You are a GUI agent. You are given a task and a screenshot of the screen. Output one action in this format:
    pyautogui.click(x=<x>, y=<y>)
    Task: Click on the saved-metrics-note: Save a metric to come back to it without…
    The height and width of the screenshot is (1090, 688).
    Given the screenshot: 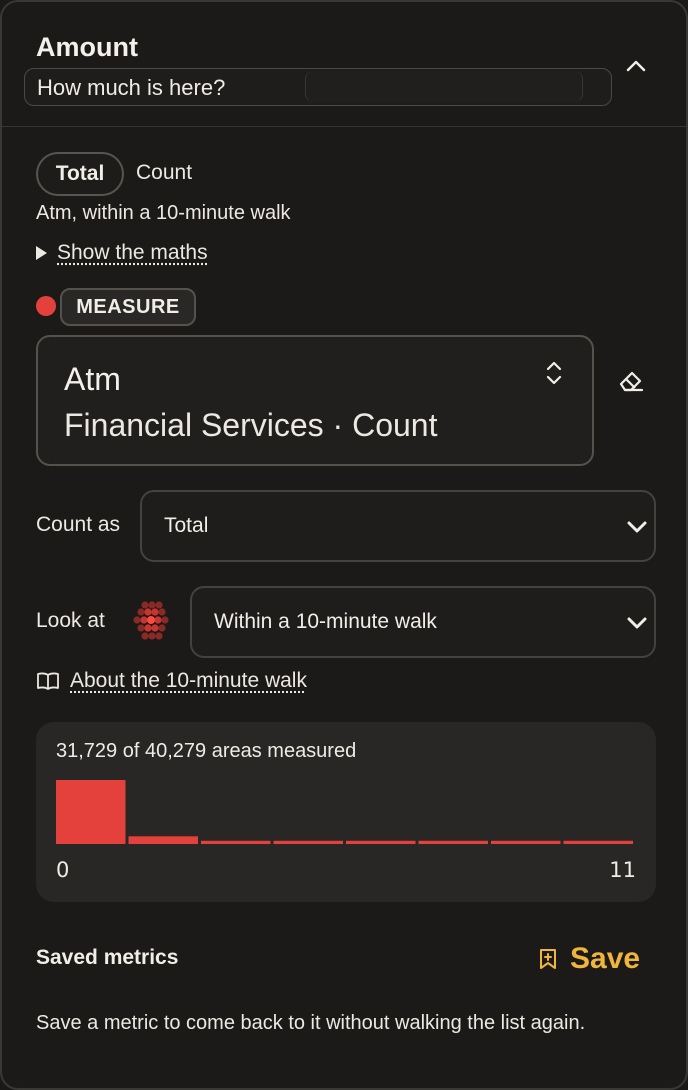 What is the action you would take?
    pyautogui.click(x=311, y=1023)
    